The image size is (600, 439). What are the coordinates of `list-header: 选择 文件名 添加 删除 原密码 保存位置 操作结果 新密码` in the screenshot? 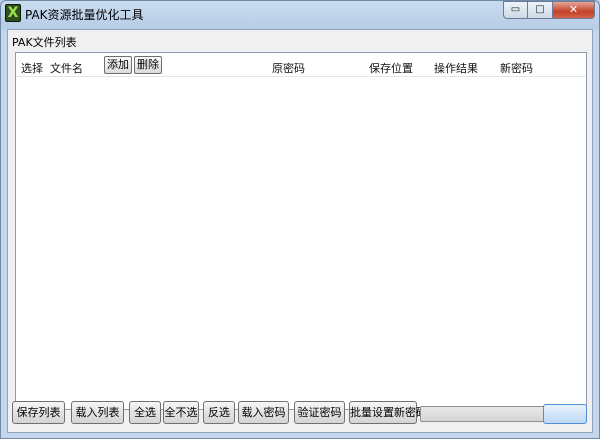 It's located at (301, 65).